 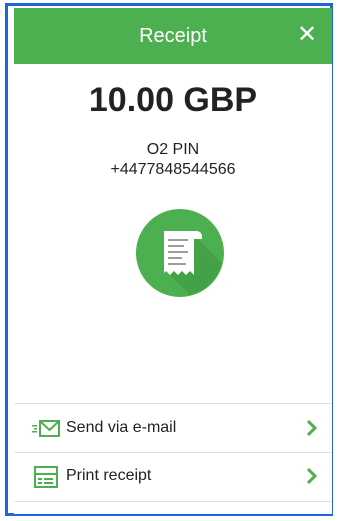 What do you see at coordinates (307, 35) in the screenshot?
I see `close-button: ✕` at bounding box center [307, 35].